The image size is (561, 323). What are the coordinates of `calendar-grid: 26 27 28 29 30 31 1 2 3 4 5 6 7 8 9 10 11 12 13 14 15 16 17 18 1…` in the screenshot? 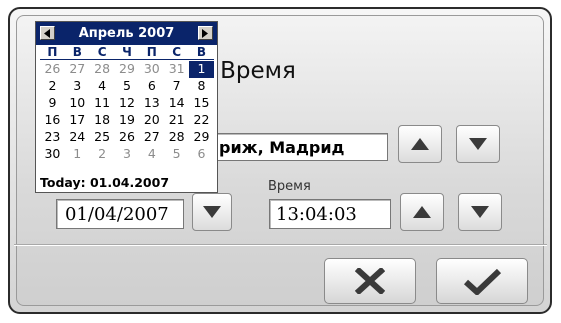 It's located at (127, 112).